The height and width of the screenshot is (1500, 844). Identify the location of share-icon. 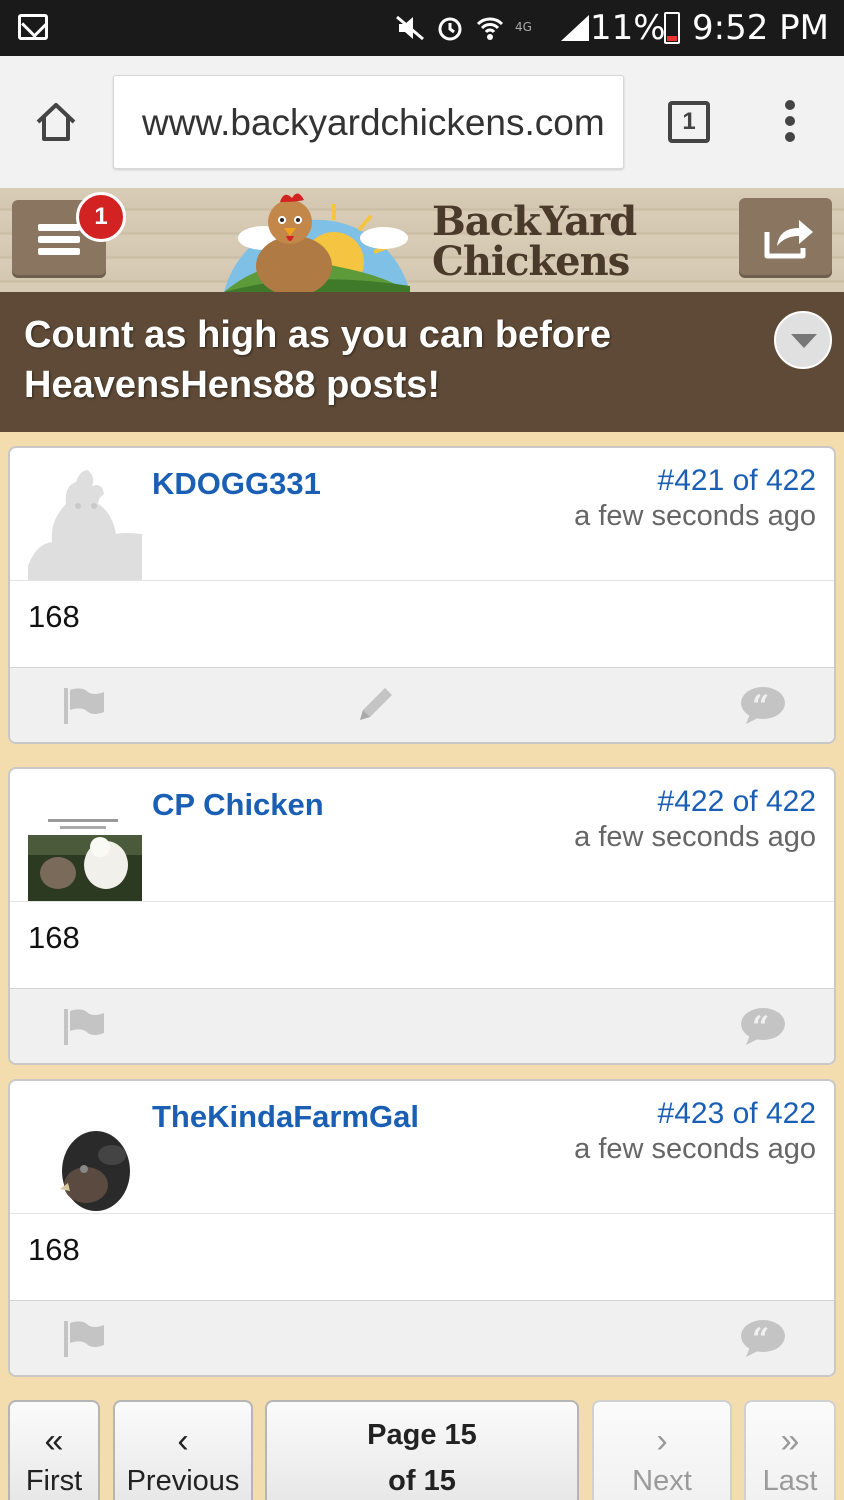
(788, 239).